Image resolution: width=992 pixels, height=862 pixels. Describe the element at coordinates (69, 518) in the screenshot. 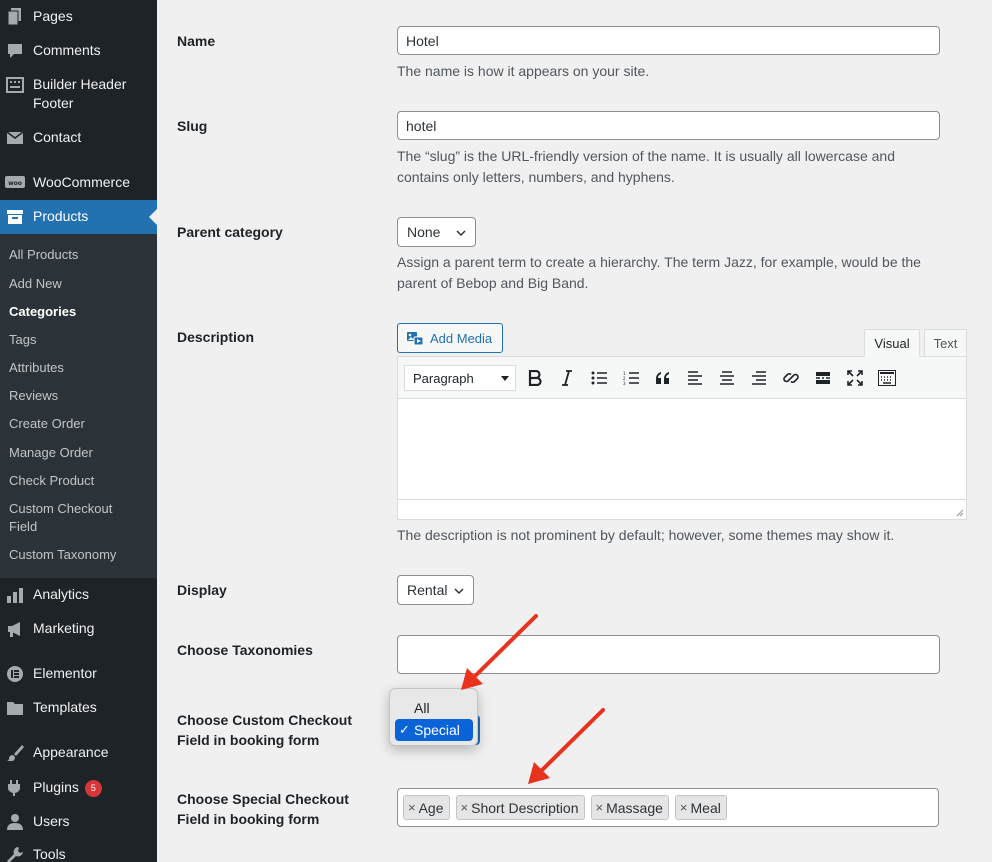

I see `submenu-custom-checkout-field: Custom Checkout Field` at that location.